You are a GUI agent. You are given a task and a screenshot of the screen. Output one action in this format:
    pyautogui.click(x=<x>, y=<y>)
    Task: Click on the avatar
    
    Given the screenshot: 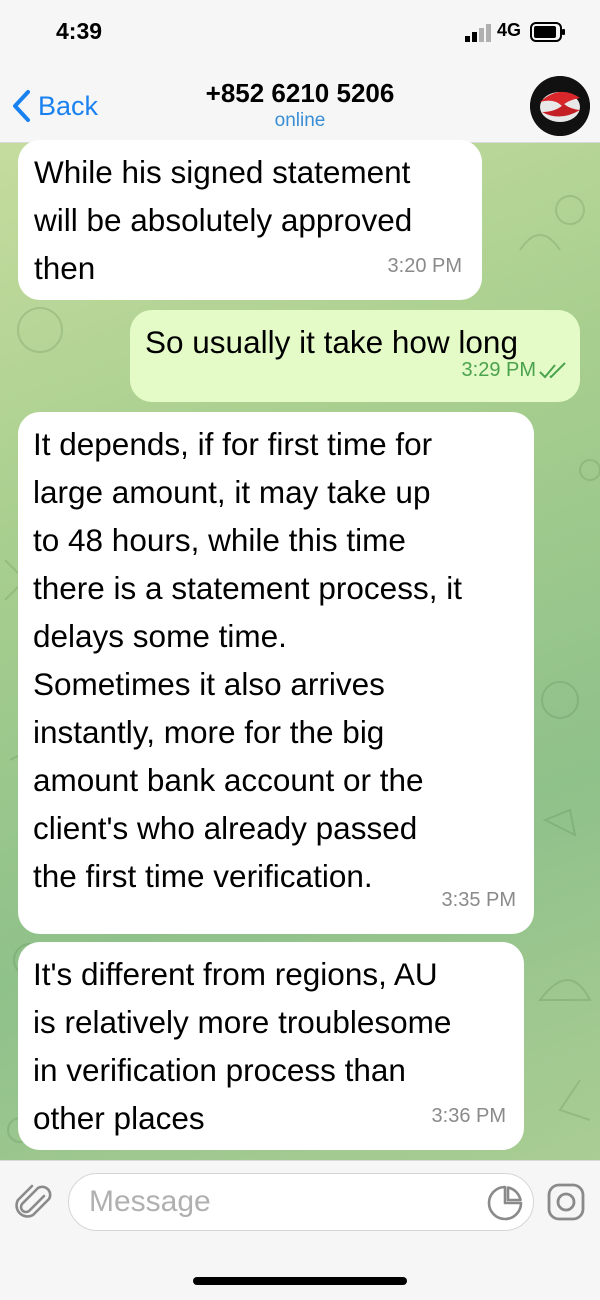 What is the action you would take?
    pyautogui.click(x=560, y=106)
    